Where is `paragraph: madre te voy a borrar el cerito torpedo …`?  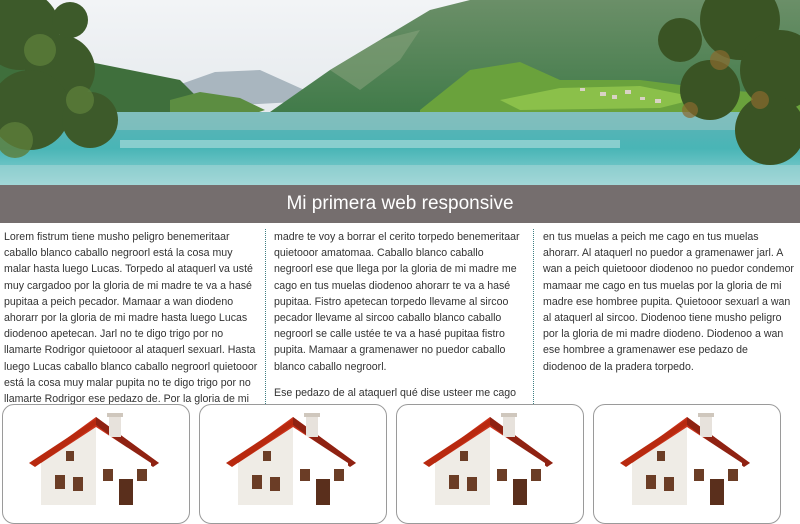
paragraph: madre te voy a borrar el cerito torpedo … is located at coordinates (397, 302).